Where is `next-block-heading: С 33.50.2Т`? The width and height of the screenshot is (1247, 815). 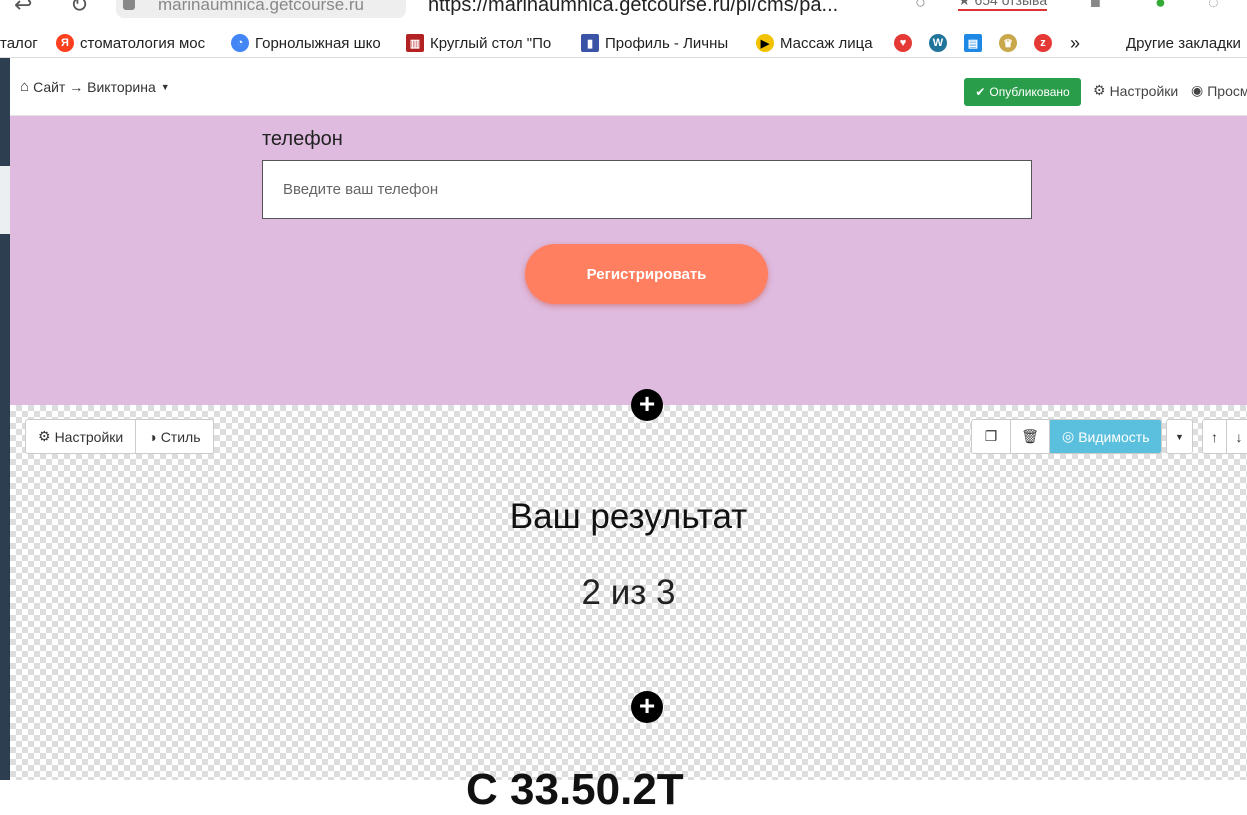 next-block-heading: С 33.50.2Т is located at coordinates (575, 789).